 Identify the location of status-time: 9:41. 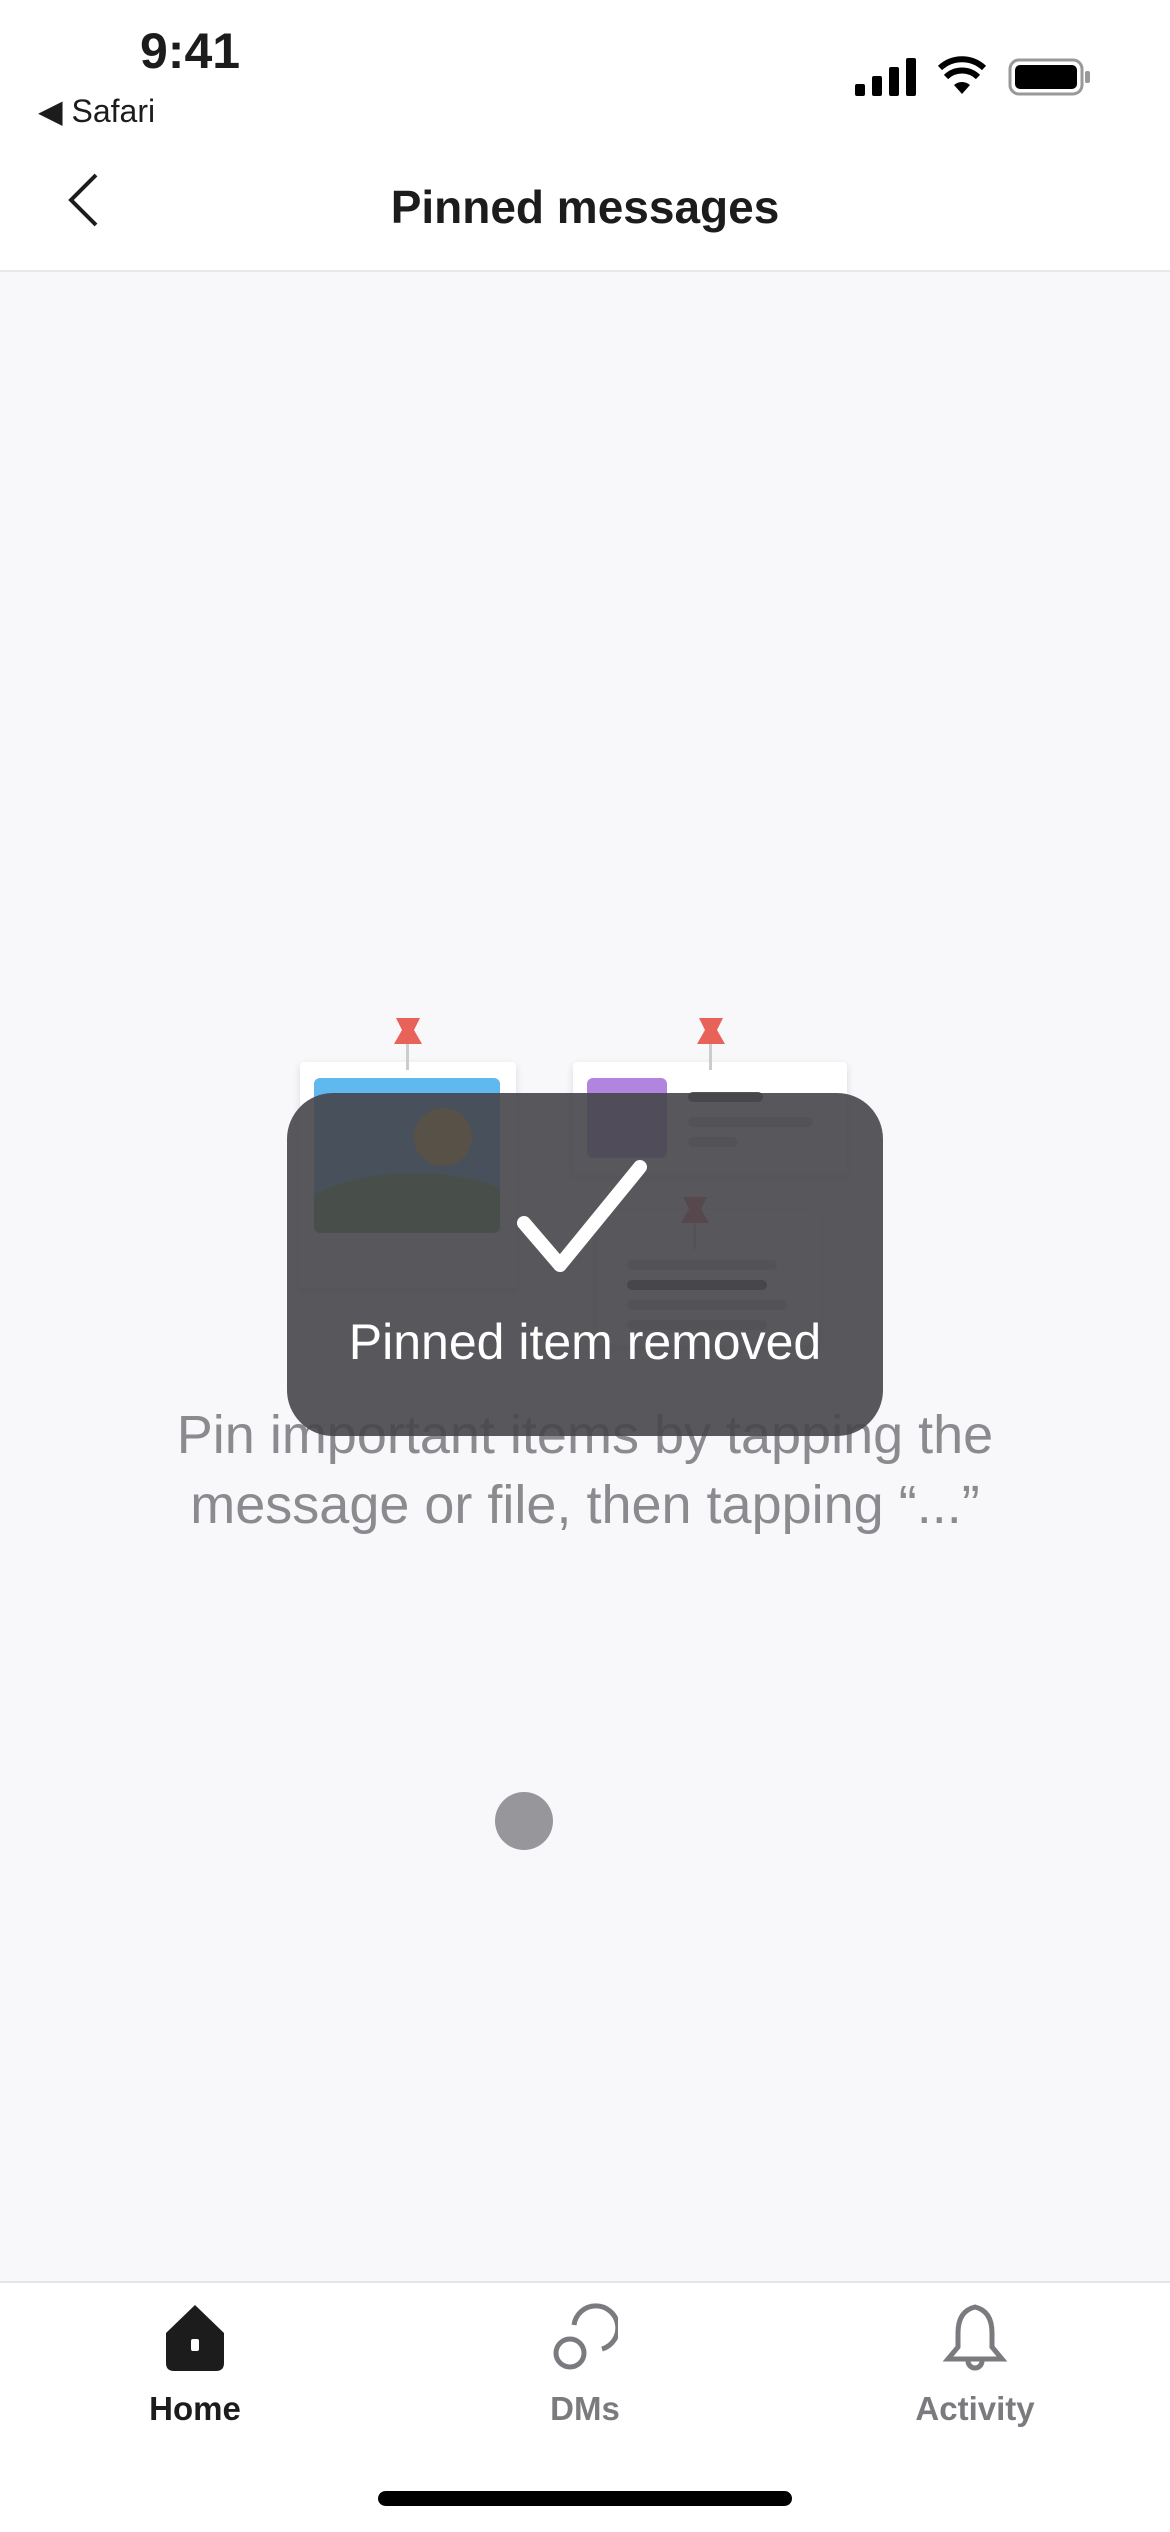
(190, 51).